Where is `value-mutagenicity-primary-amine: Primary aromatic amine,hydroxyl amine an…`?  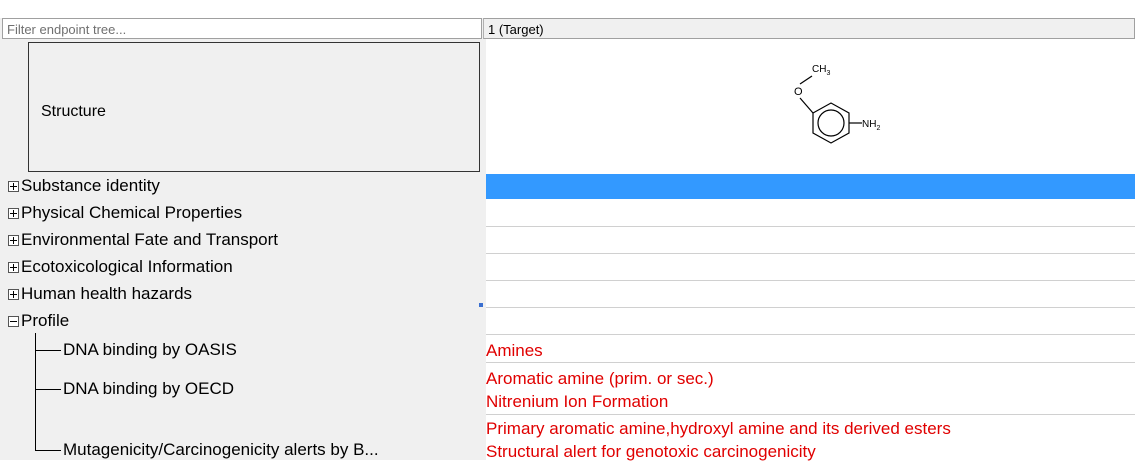
value-mutagenicity-primary-amine: Primary aromatic amine,hydroxyl amine an… is located at coordinates (718, 428).